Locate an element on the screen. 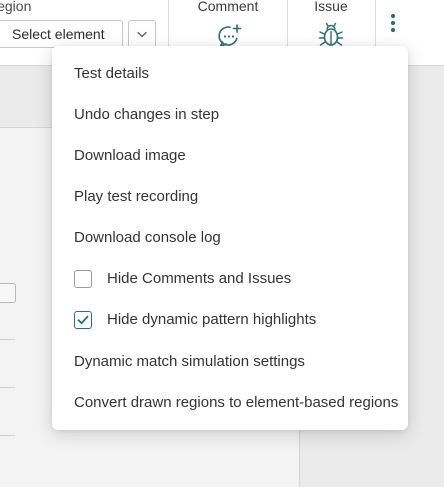 This screenshot has height=487, width=444. menu-item-label: Download console log is located at coordinates (147, 237).